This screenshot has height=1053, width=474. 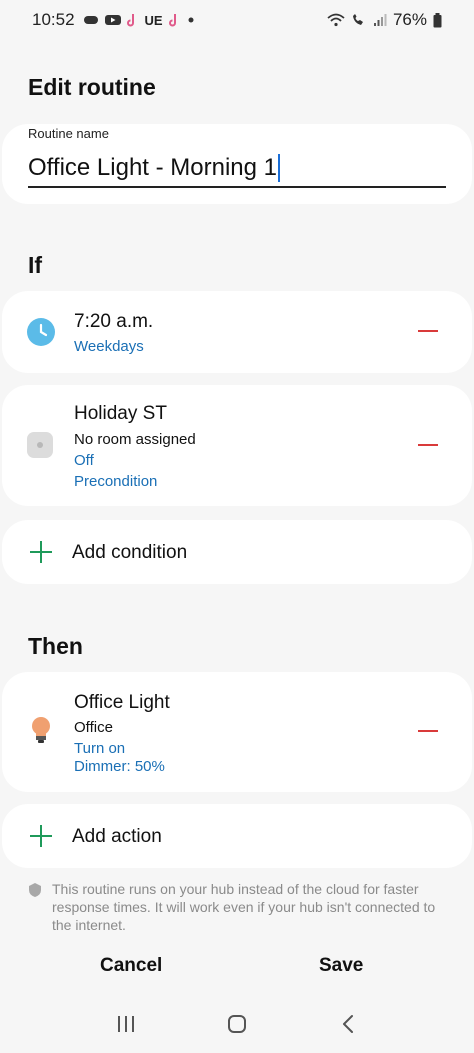 What do you see at coordinates (428, 731) in the screenshot?
I see `remove-action-office-light-button` at bounding box center [428, 731].